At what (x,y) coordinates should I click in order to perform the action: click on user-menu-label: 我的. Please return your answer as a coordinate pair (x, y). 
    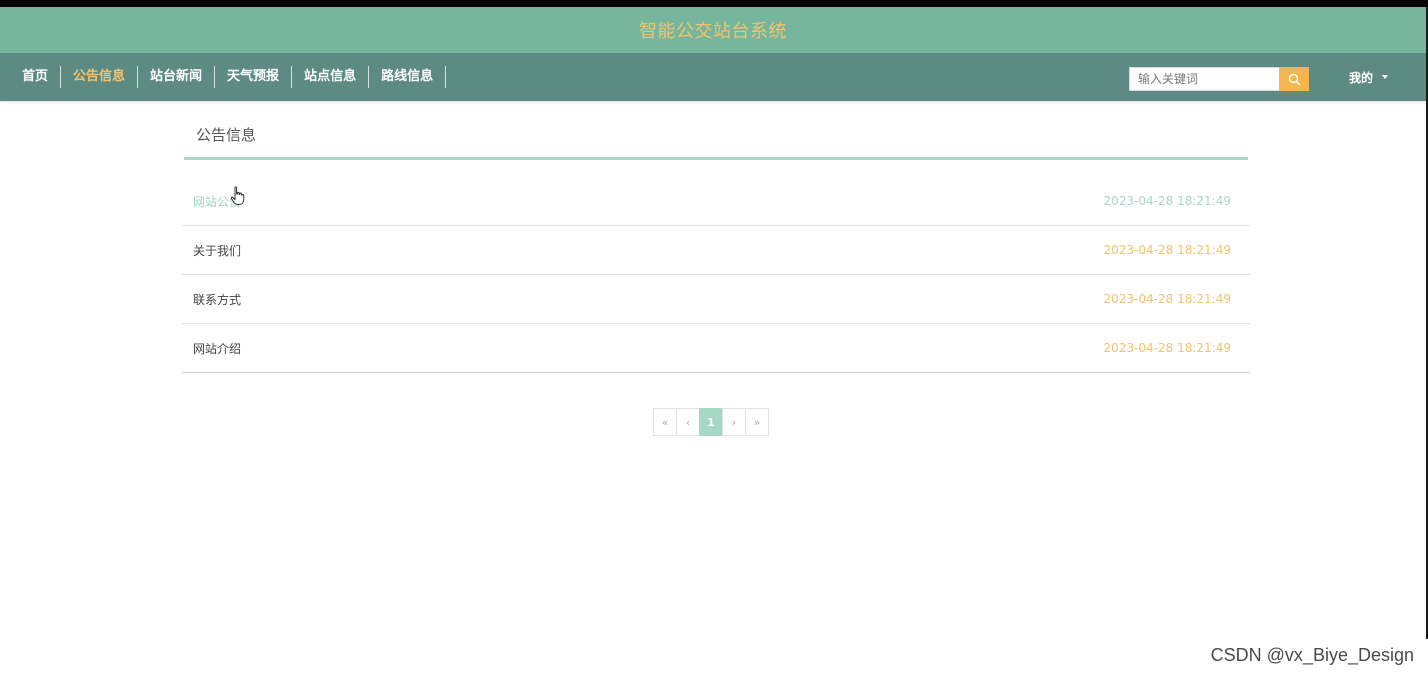
    Looking at the image, I should click on (1361, 77).